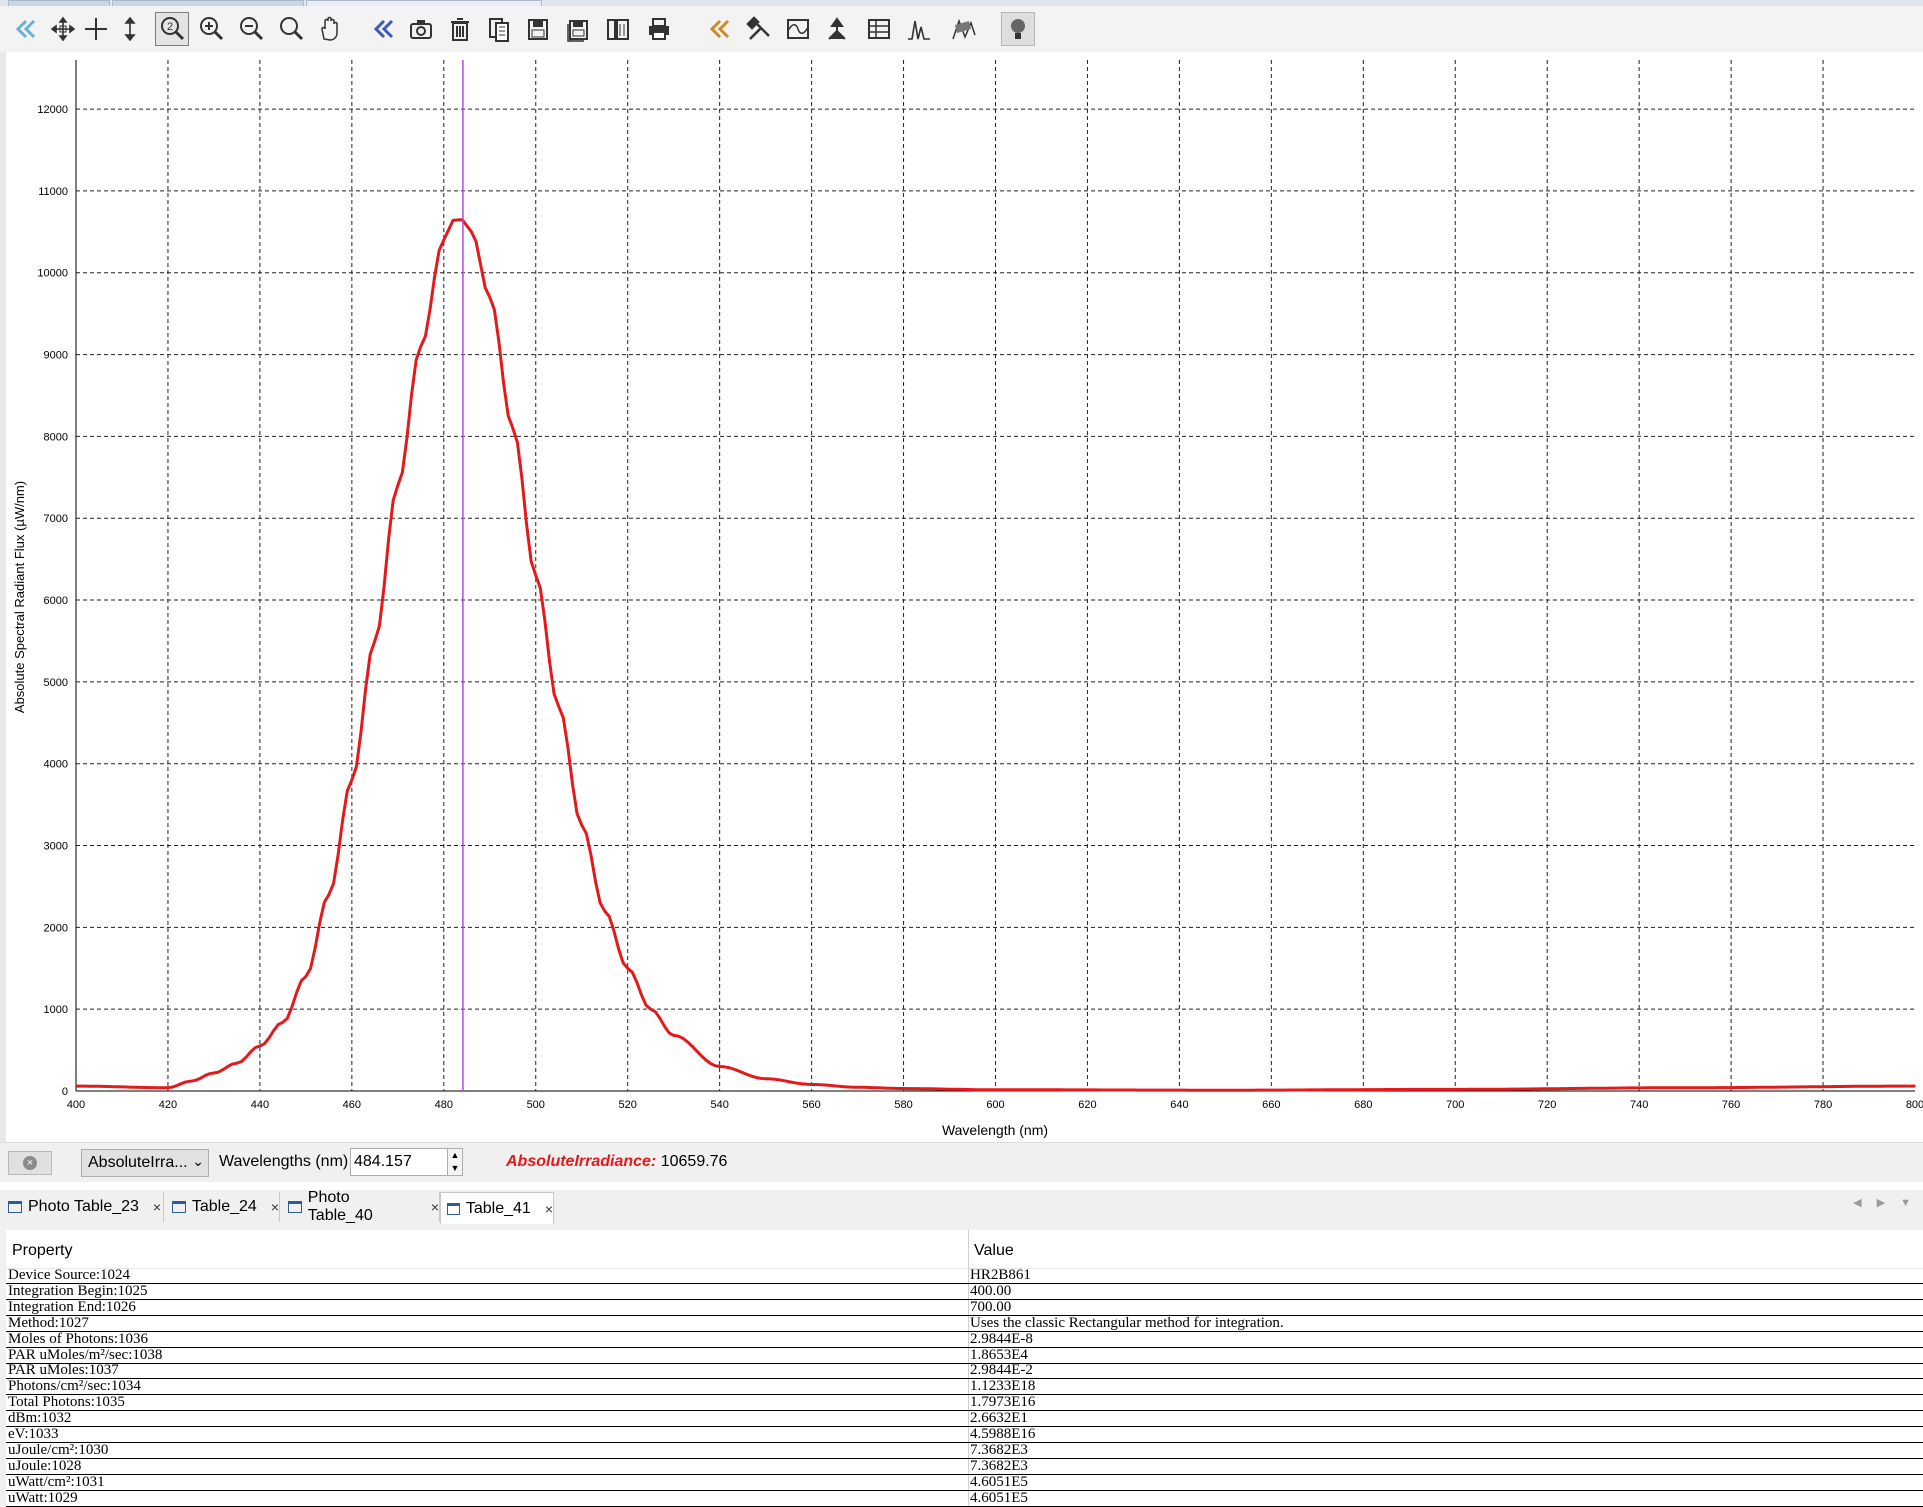 This screenshot has width=1923, height=1507. I want to click on previous-button, so click(384, 29).